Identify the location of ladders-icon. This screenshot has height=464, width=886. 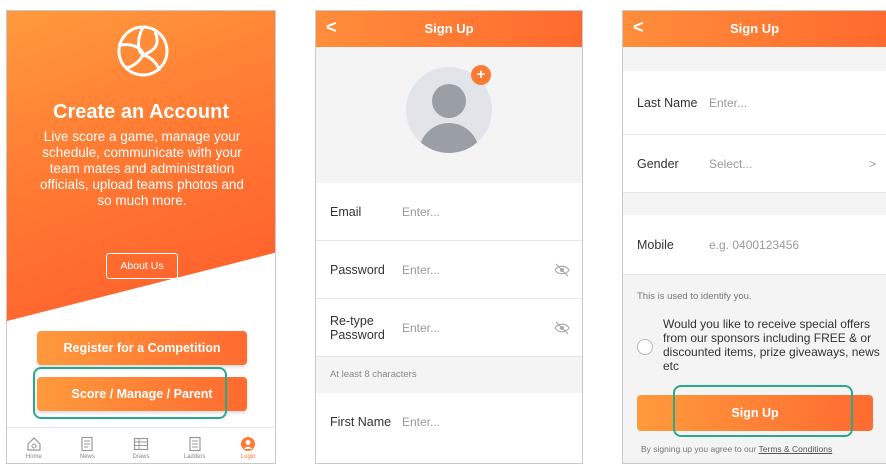
(194, 444).